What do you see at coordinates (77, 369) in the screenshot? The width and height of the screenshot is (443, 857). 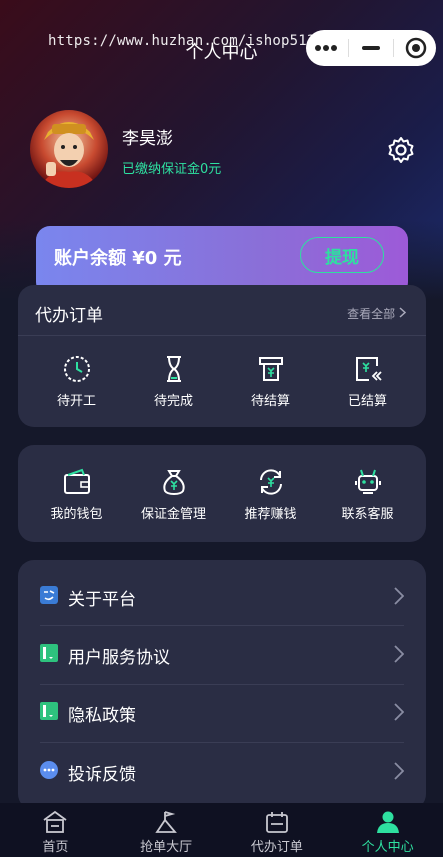 I see `clock-icon` at bounding box center [77, 369].